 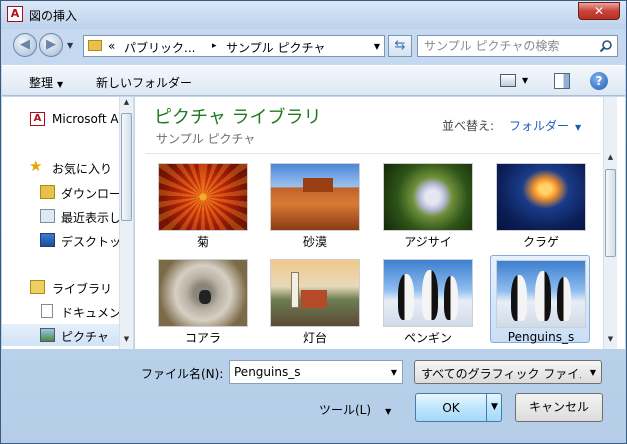 What do you see at coordinates (314, 338) in the screenshot?
I see `thumbnail-label: 灯台` at bounding box center [314, 338].